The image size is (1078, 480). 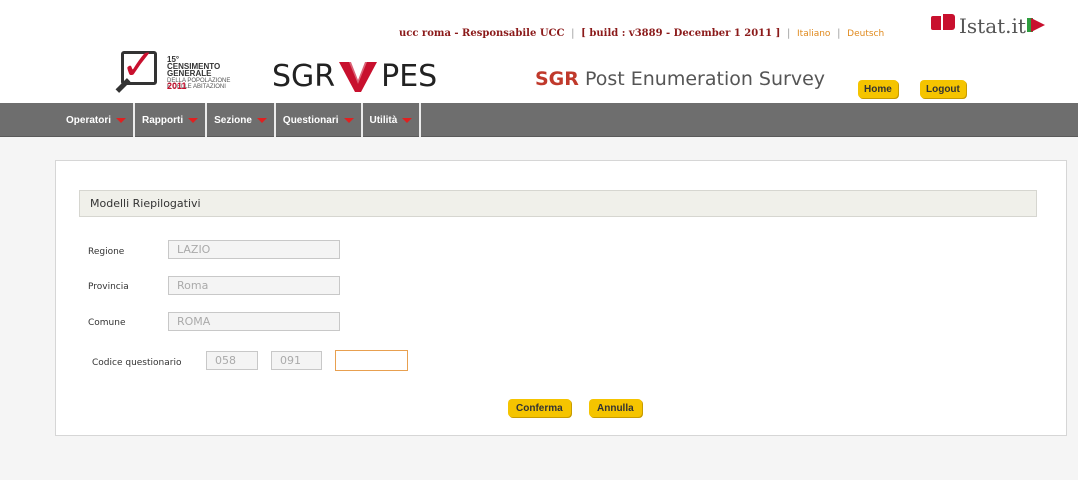 What do you see at coordinates (319, 120) in the screenshot?
I see `nav-item-questionari: Questionari` at bounding box center [319, 120].